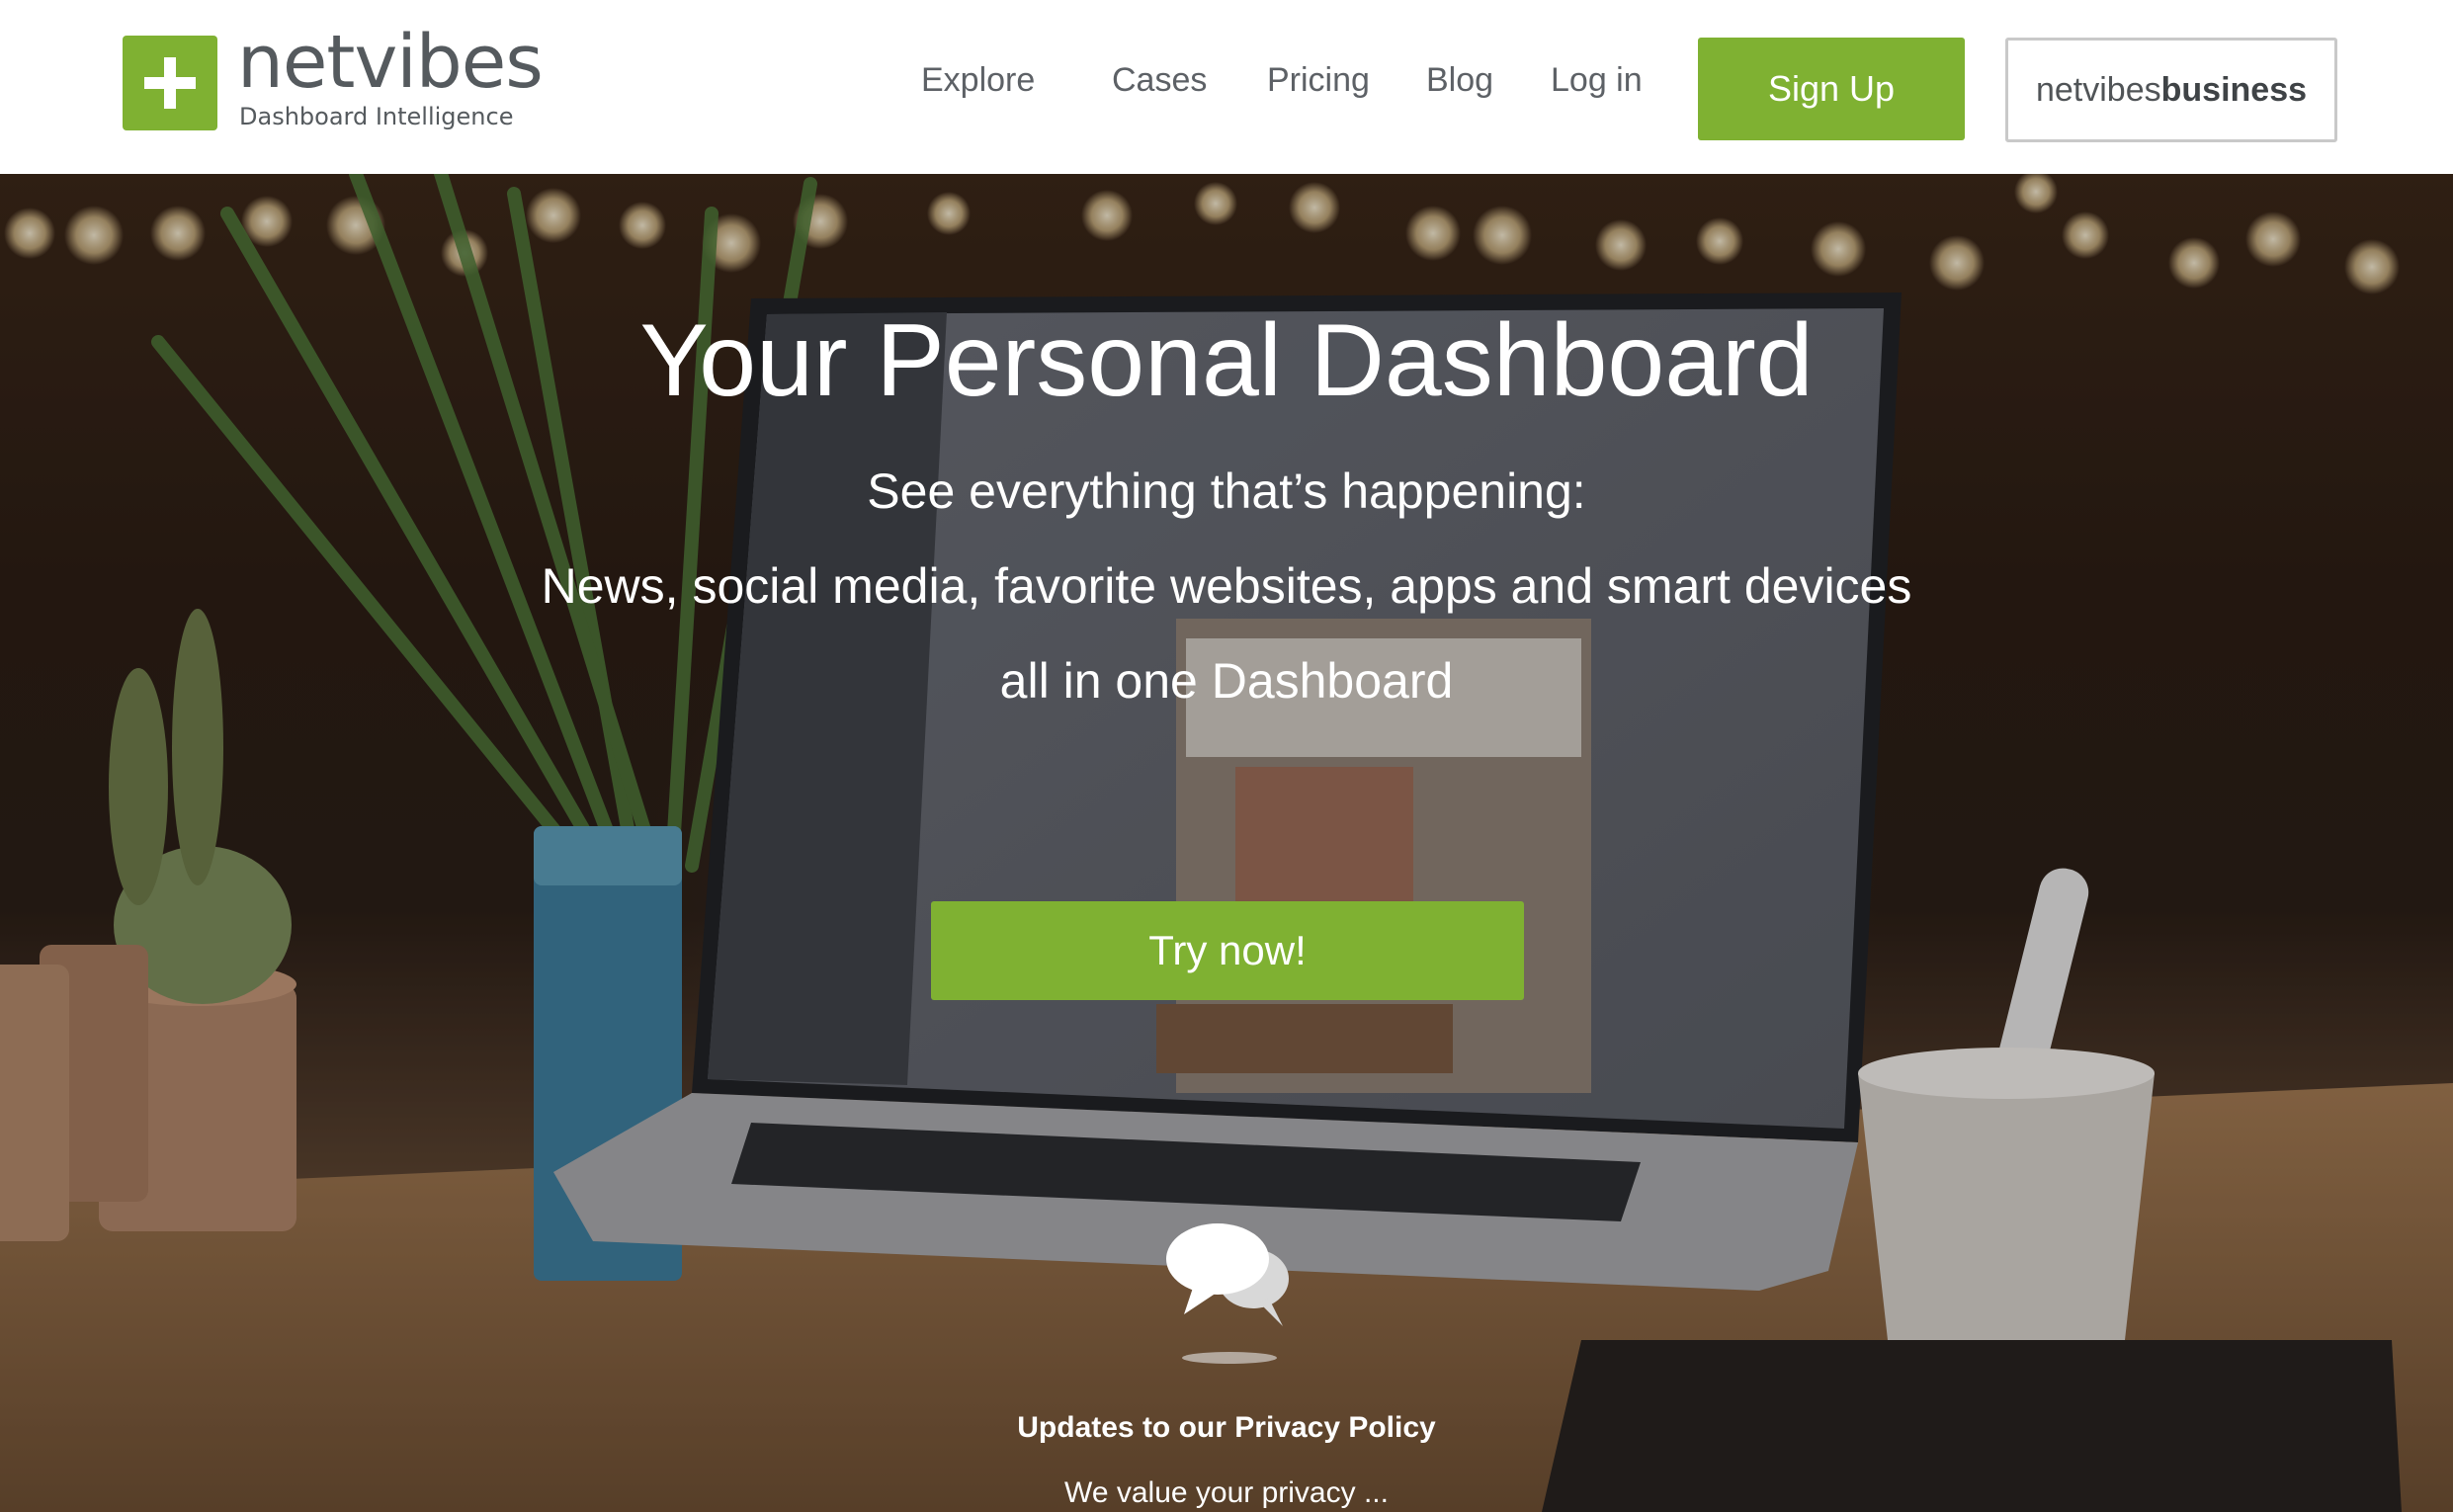 The image size is (2453, 1512). I want to click on hero-subtitle-1: See everything that’s happening:, so click(1226, 491).